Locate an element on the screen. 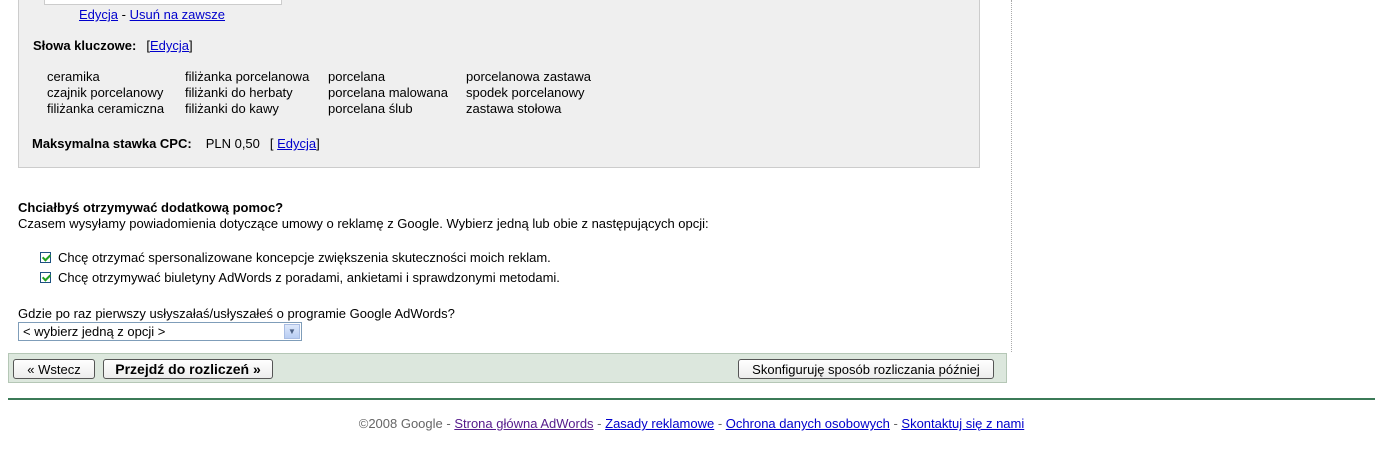 The width and height of the screenshot is (1383, 469). continue-to-billing-button: Przejdź do rozliczeń » is located at coordinates (188, 369).